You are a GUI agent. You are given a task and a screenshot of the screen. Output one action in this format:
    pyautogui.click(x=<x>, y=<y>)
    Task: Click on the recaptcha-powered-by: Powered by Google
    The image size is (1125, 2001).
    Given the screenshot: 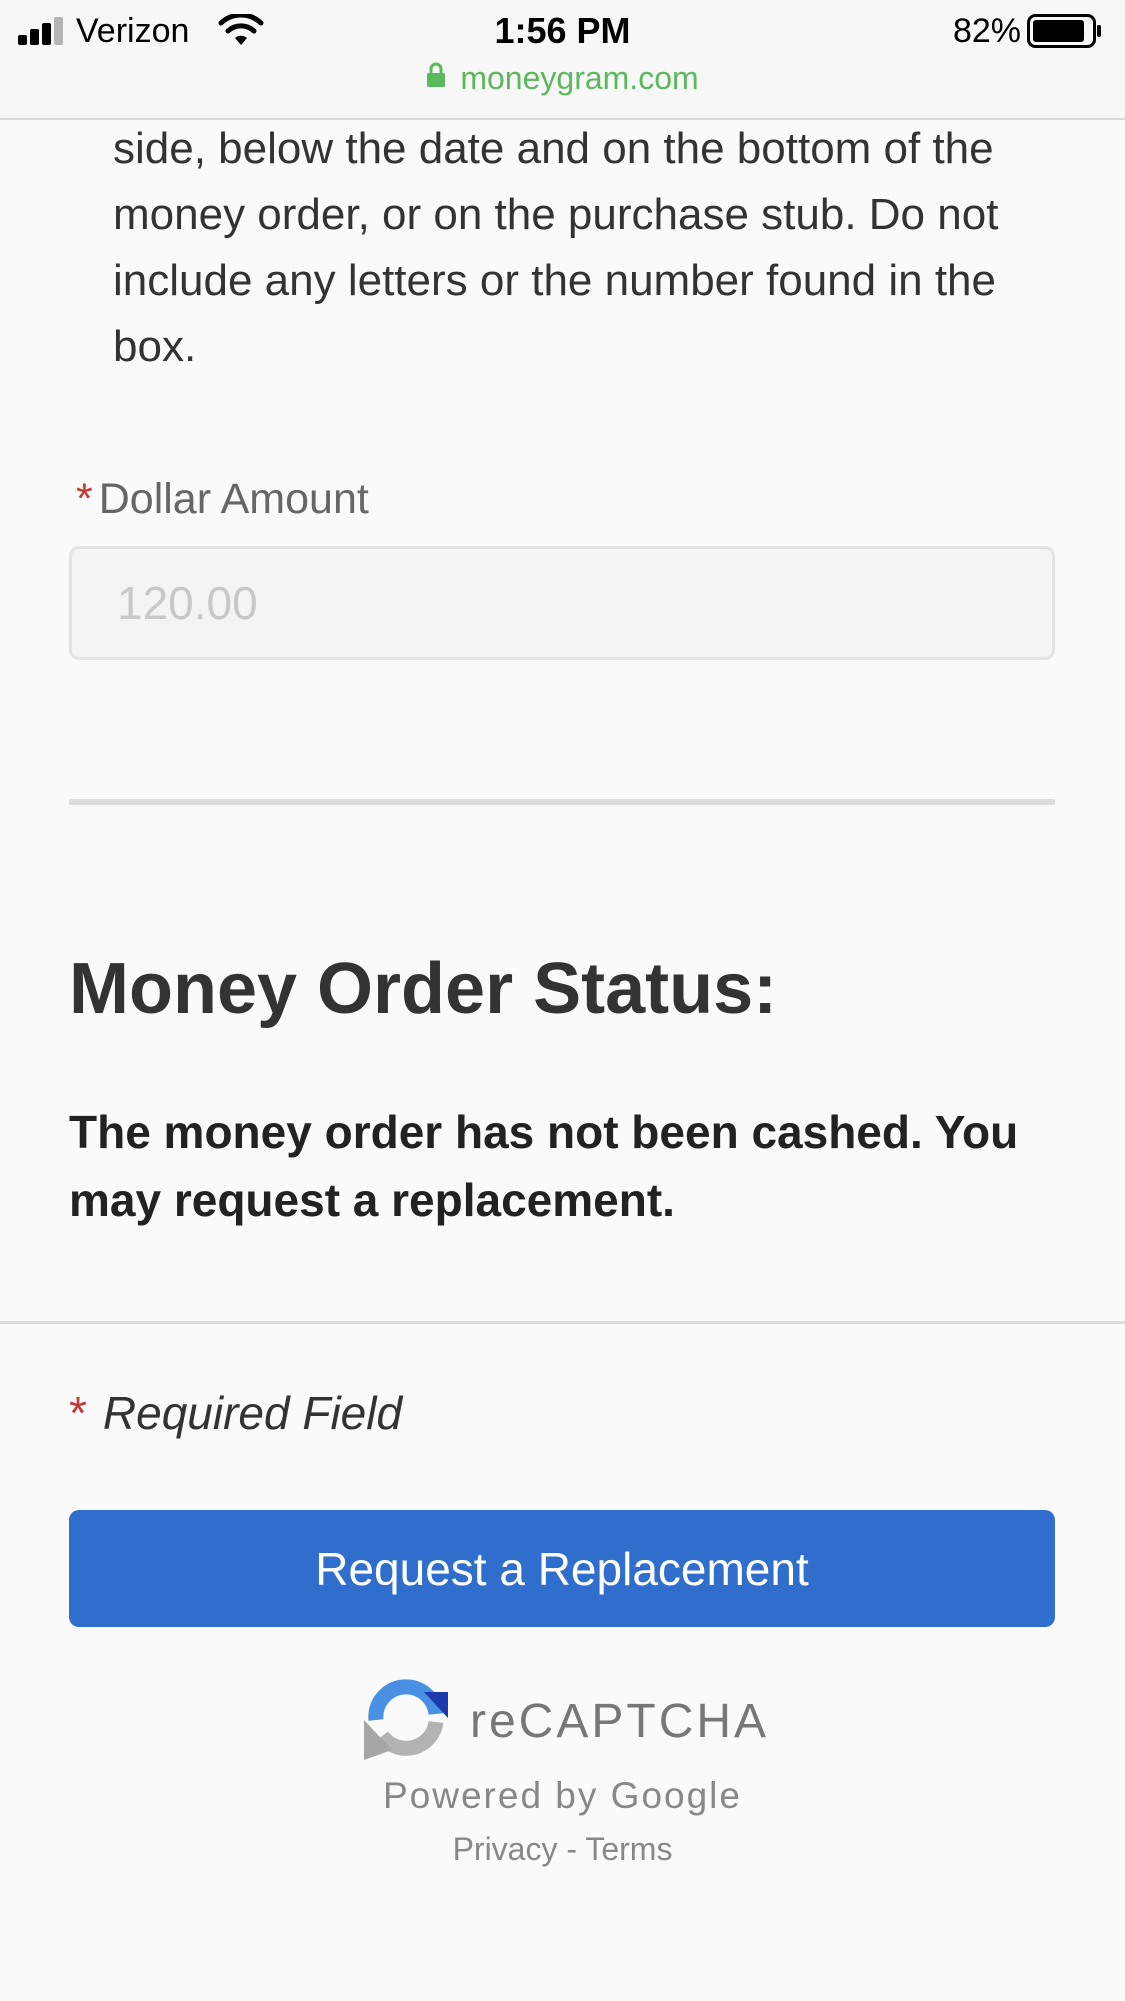 What is the action you would take?
    pyautogui.click(x=562, y=1795)
    